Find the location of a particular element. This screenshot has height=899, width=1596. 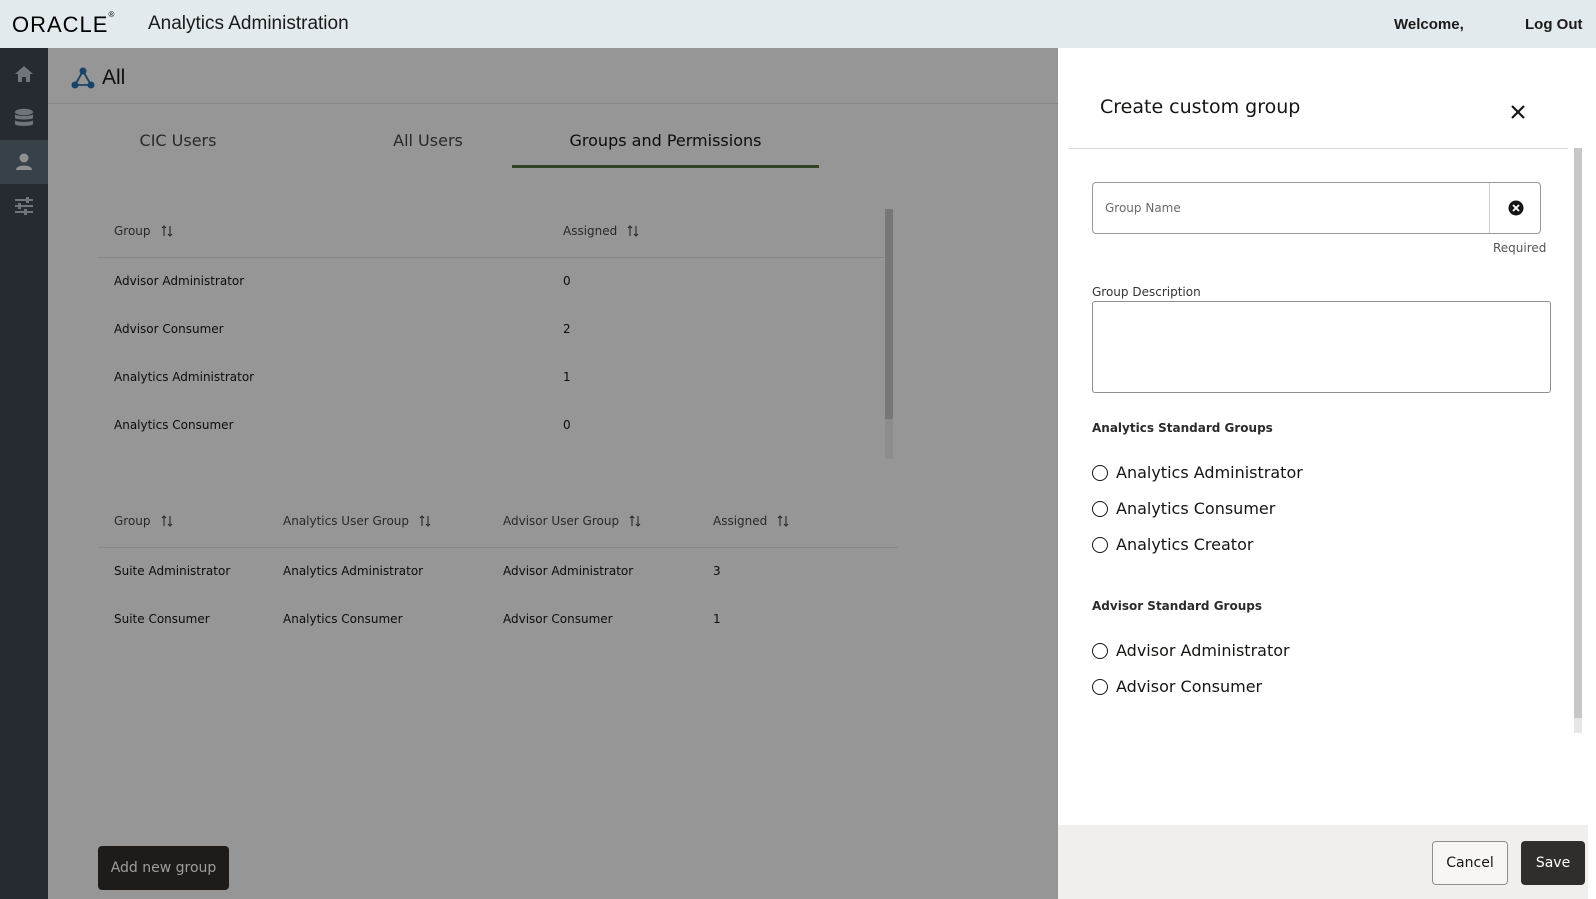

group-name-field is located at coordinates (1316, 208).